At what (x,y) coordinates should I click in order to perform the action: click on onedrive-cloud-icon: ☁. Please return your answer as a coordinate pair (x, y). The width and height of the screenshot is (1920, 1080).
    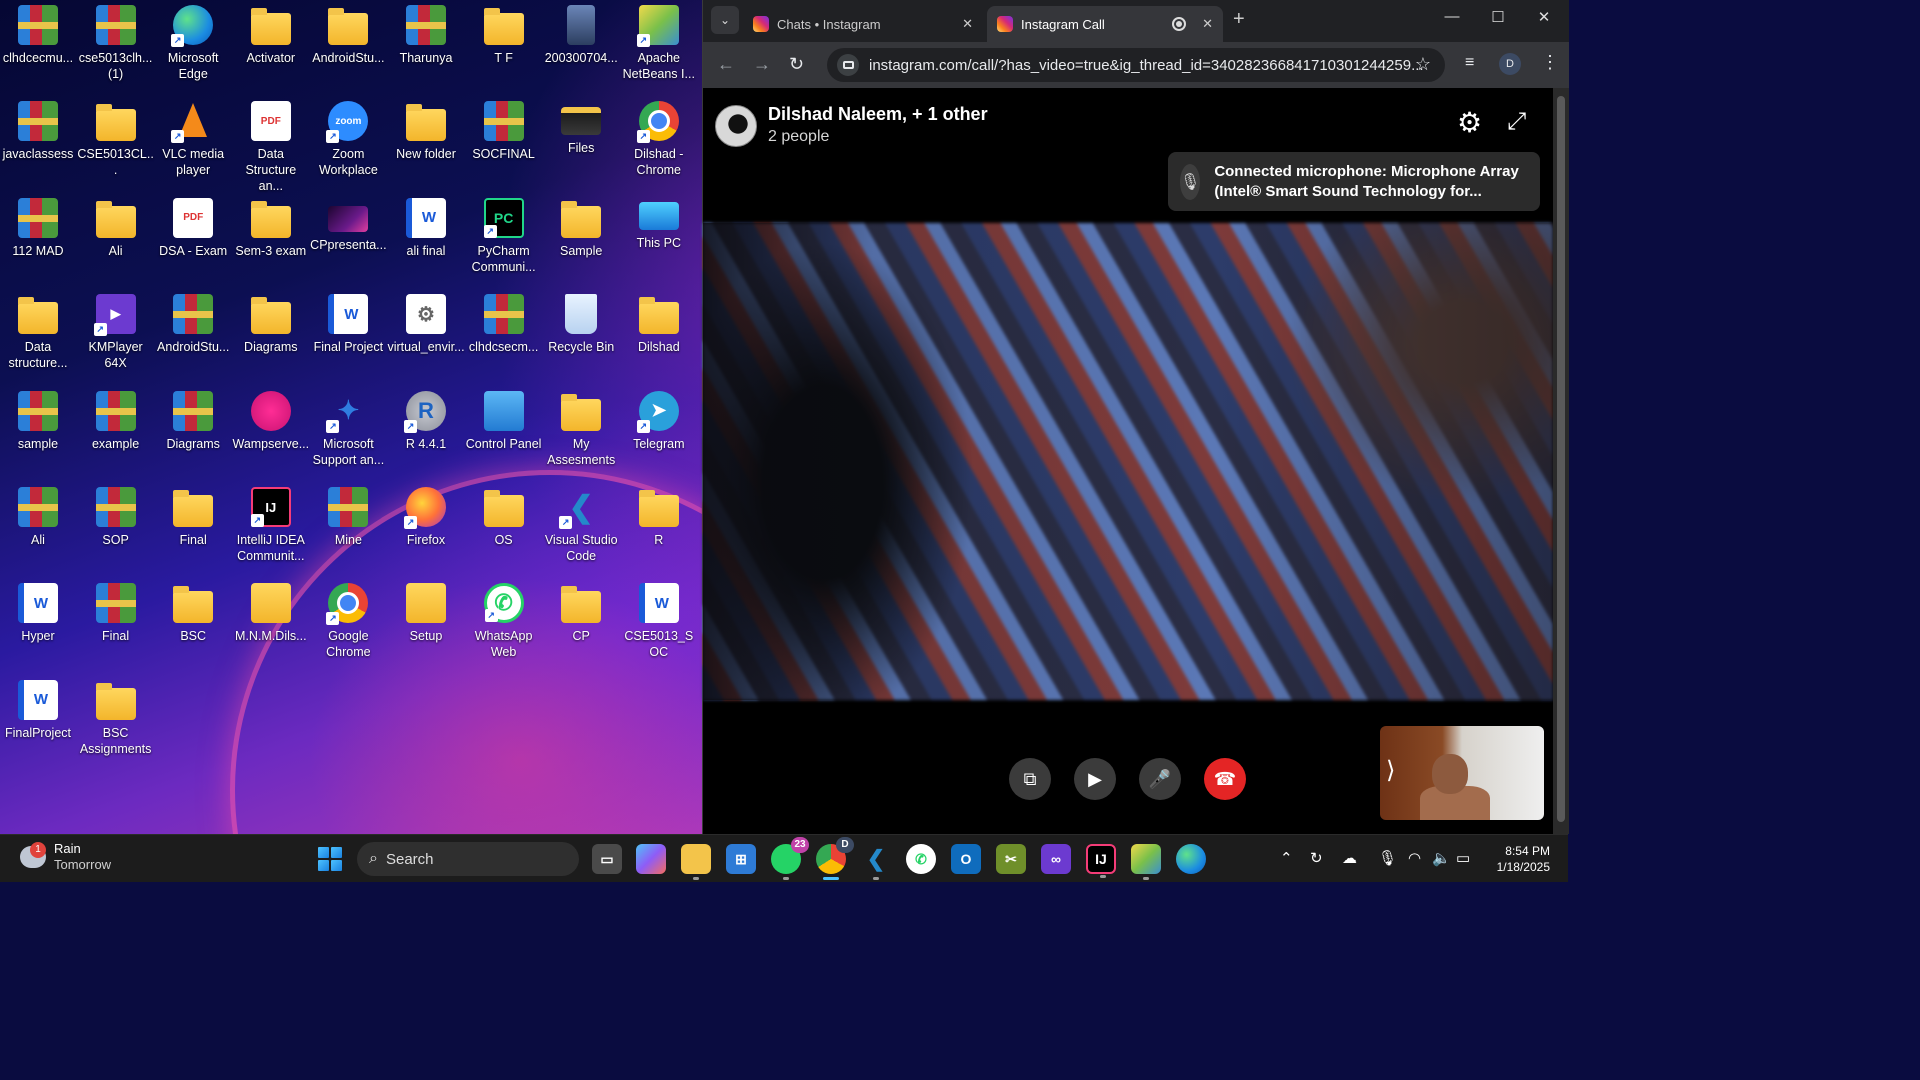
    Looking at the image, I should click on (1349, 858).